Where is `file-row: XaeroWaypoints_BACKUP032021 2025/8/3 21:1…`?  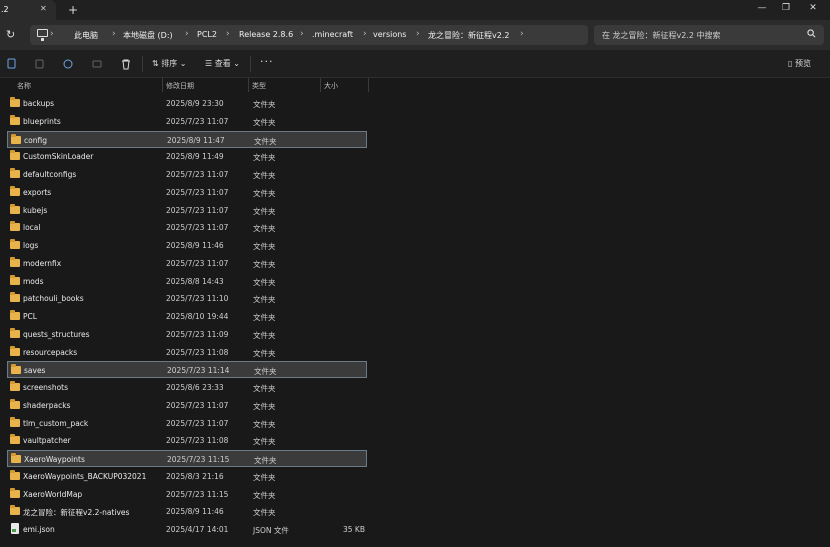 file-row: XaeroWaypoints_BACKUP032021 2025/8/3 21:1… is located at coordinates (187, 476).